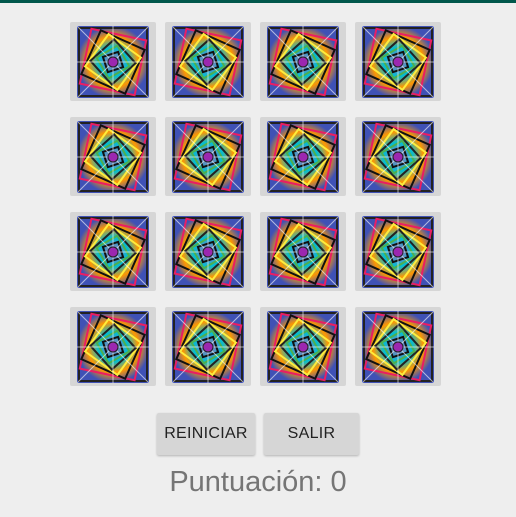 The height and width of the screenshot is (517, 516). Describe the element at coordinates (311, 434) in the screenshot. I see `exit-button: SALIR` at that location.